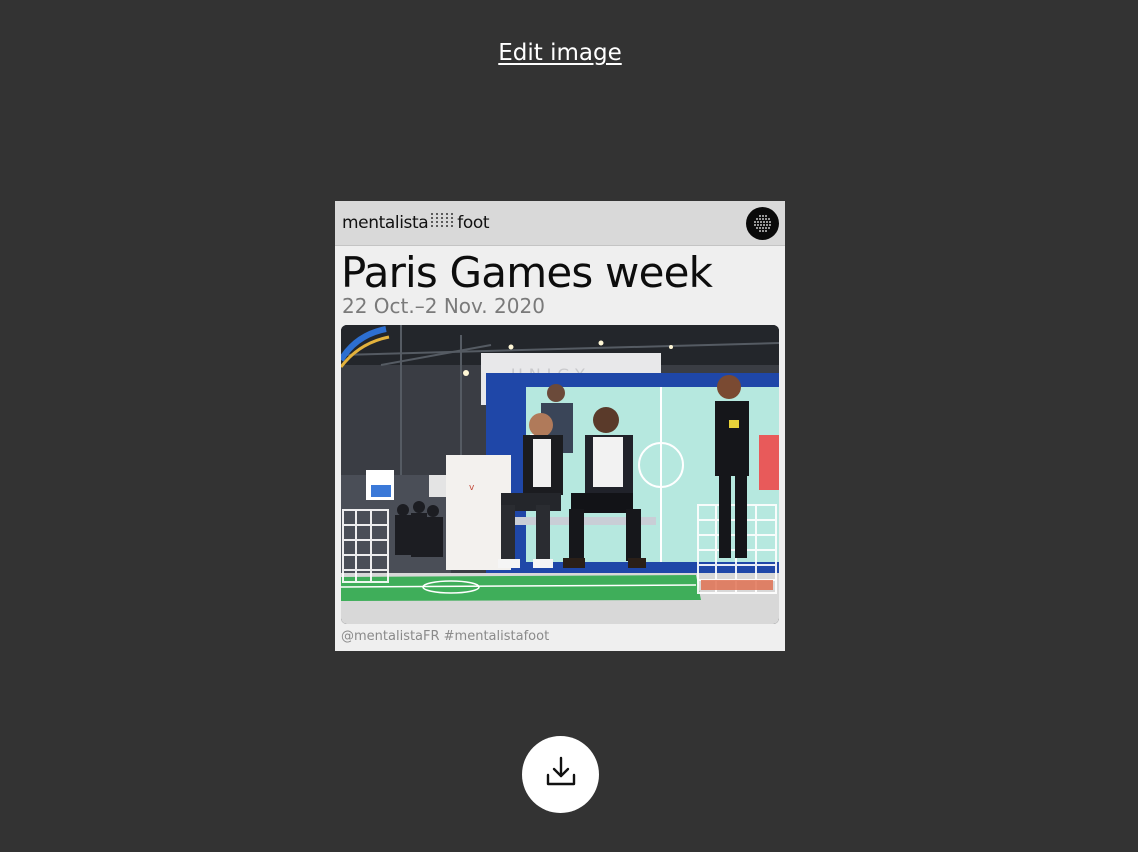 The image size is (1138, 852). What do you see at coordinates (443, 306) in the screenshot?
I see `event-dates: 22 Oct.–2 Nov. 2020` at bounding box center [443, 306].